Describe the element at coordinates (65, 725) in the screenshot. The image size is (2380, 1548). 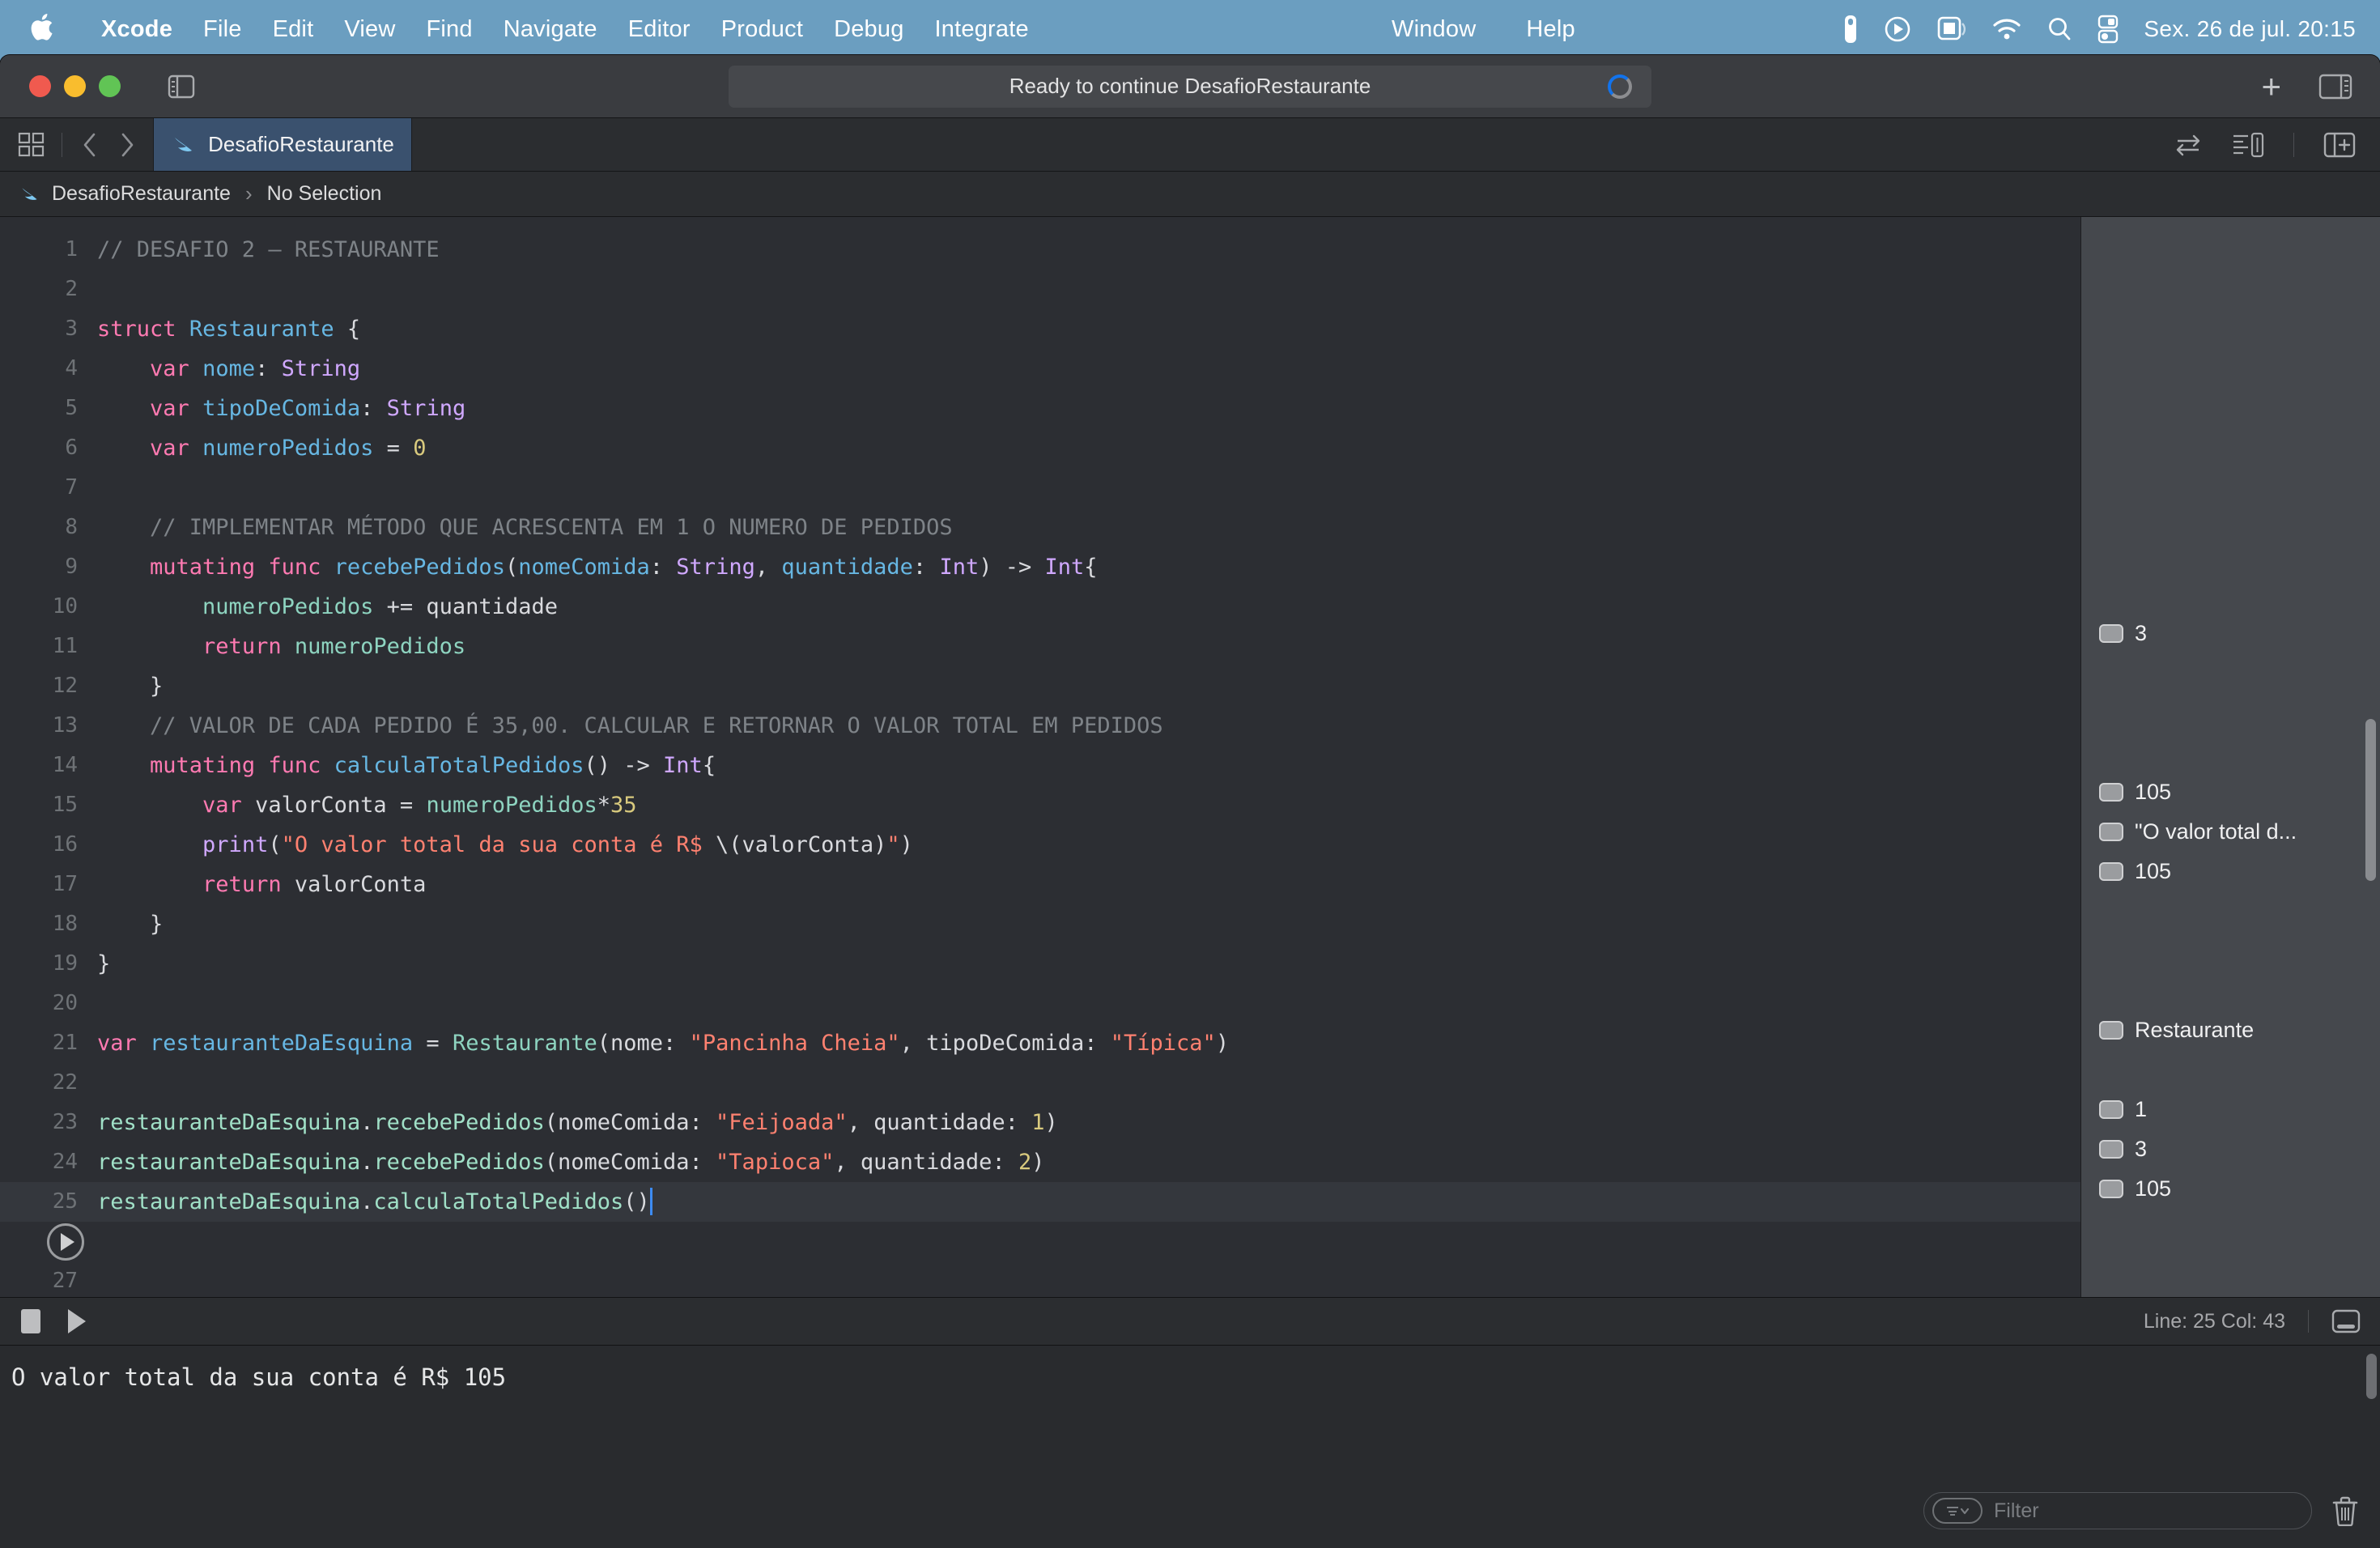
I see `line-number: 13` at that location.